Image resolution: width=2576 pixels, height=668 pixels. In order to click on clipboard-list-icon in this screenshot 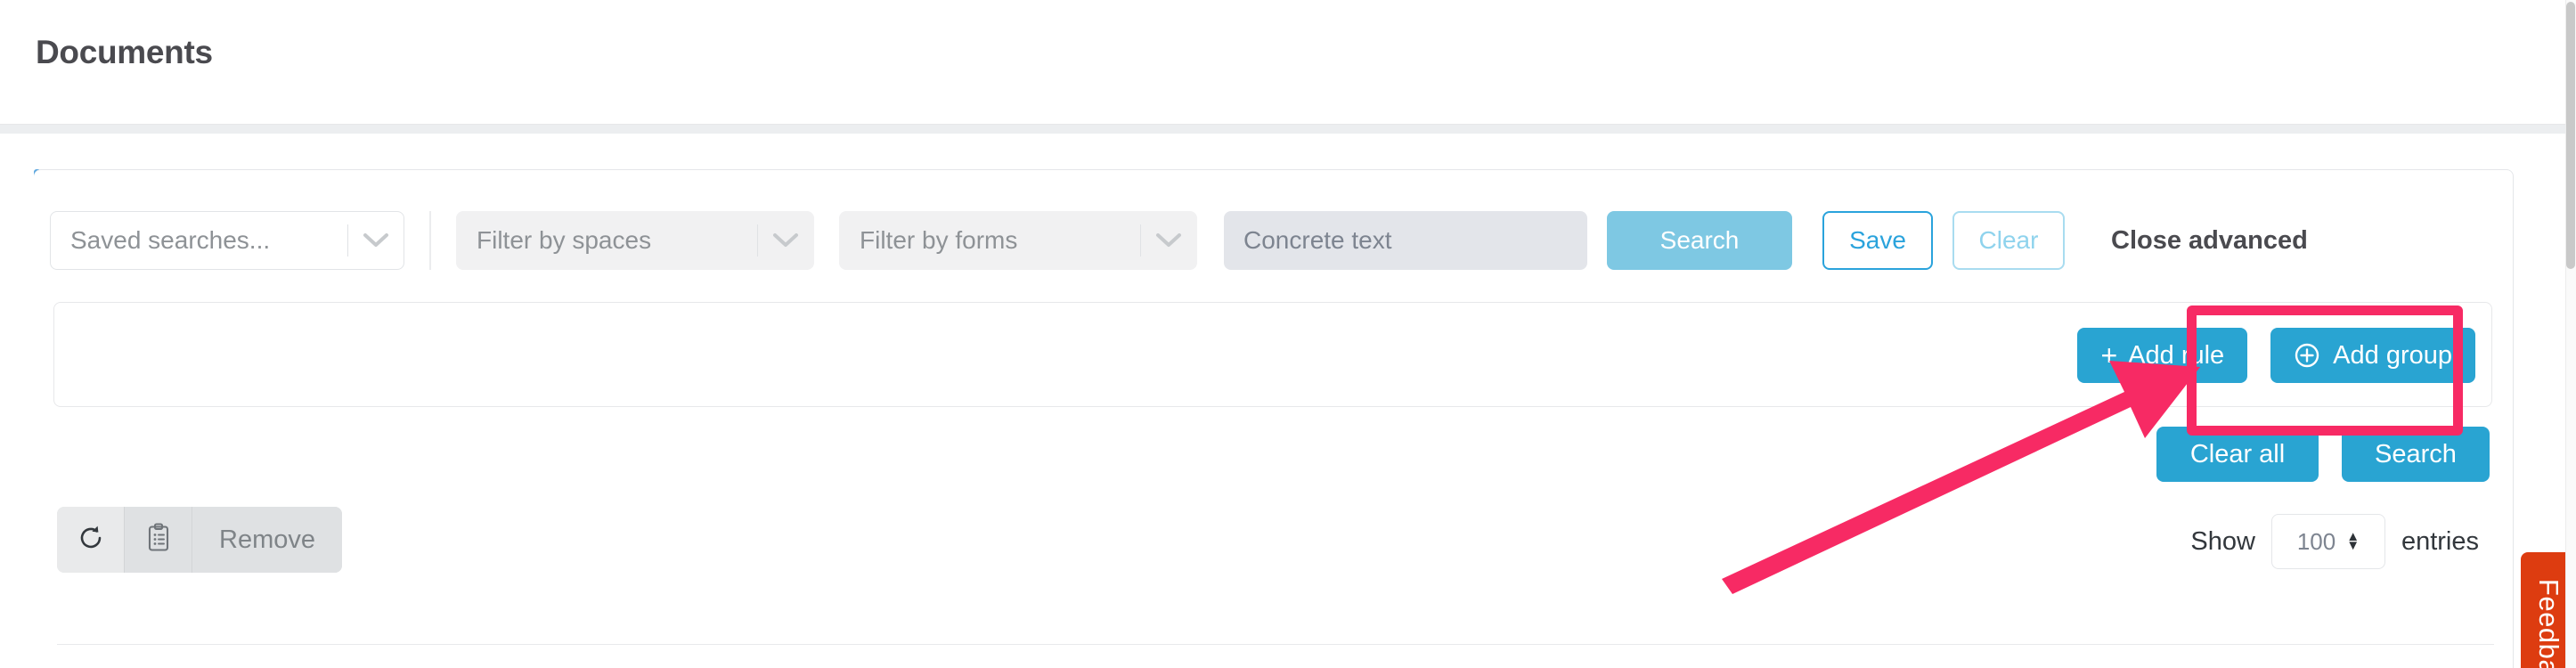, I will do `click(158, 540)`.